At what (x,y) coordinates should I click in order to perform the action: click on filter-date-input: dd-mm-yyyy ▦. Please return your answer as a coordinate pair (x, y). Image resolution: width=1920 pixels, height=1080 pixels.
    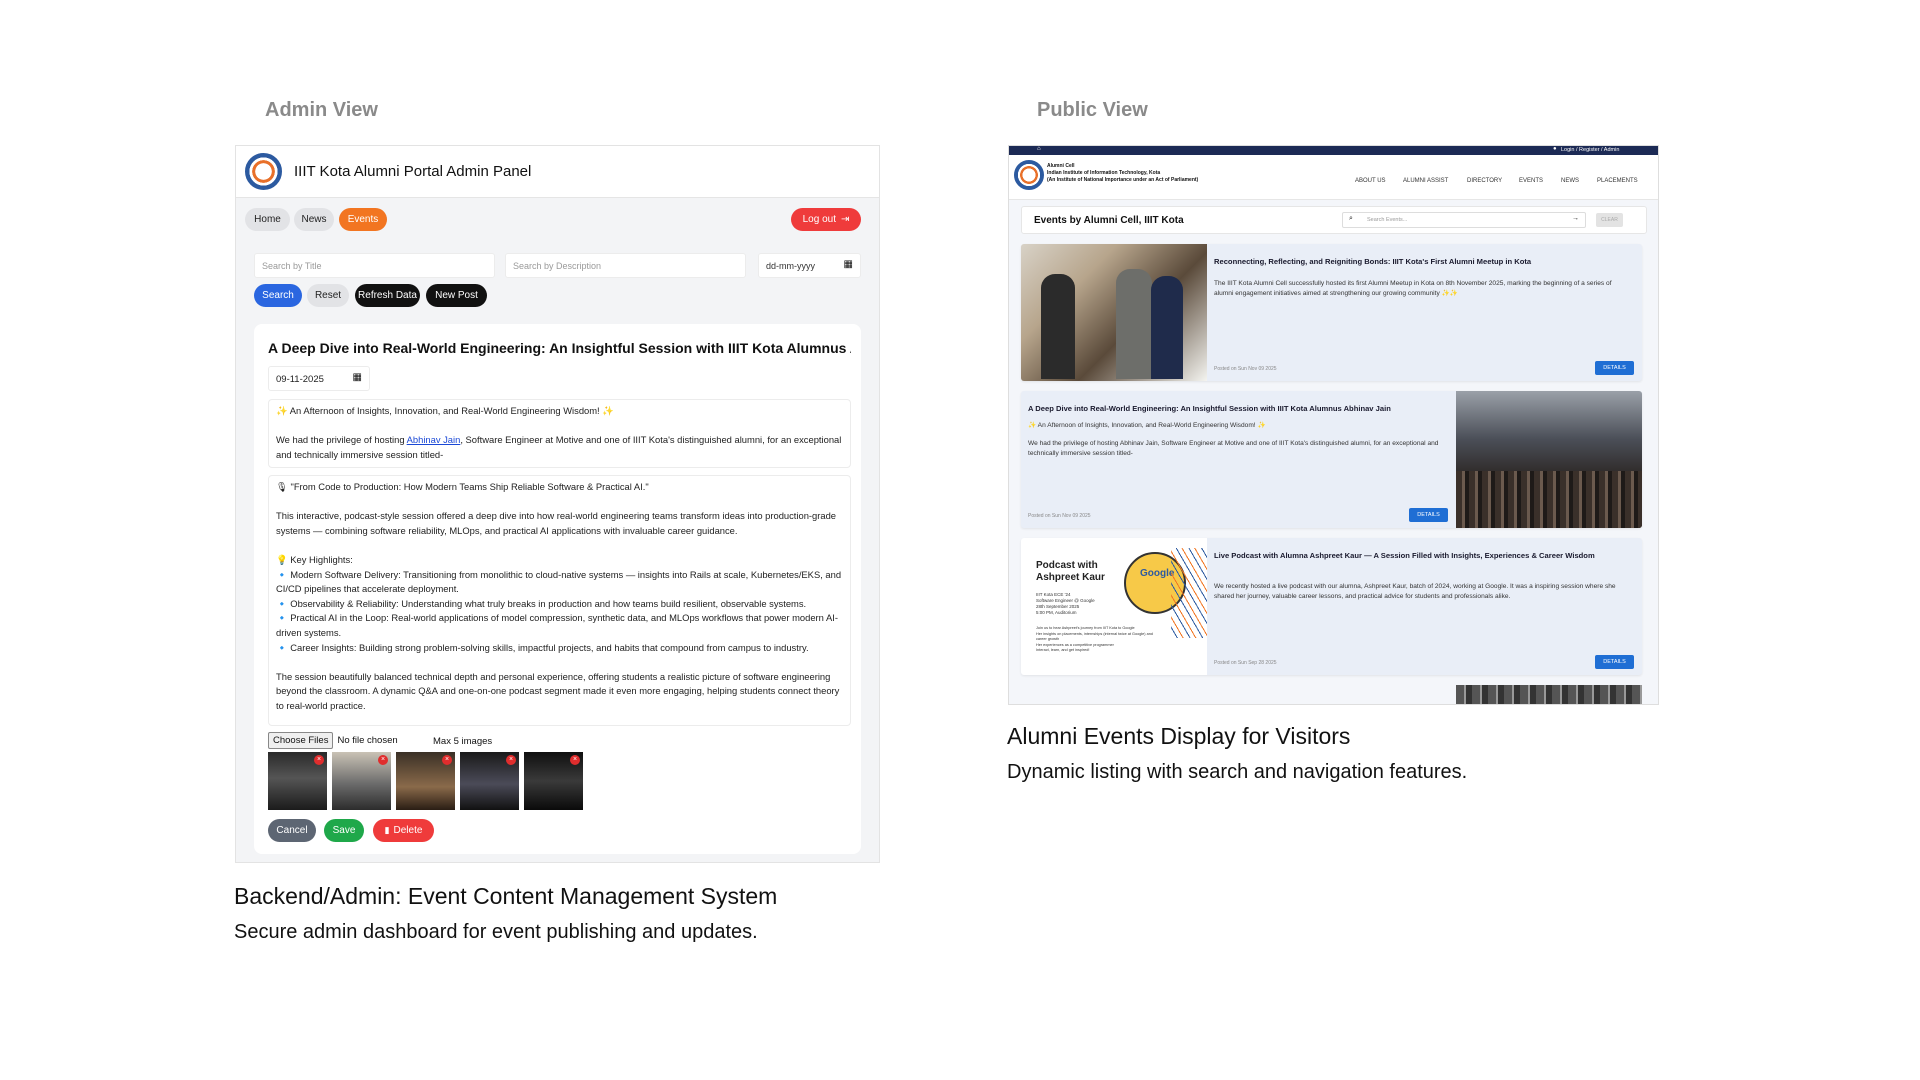
    Looking at the image, I should click on (809, 265).